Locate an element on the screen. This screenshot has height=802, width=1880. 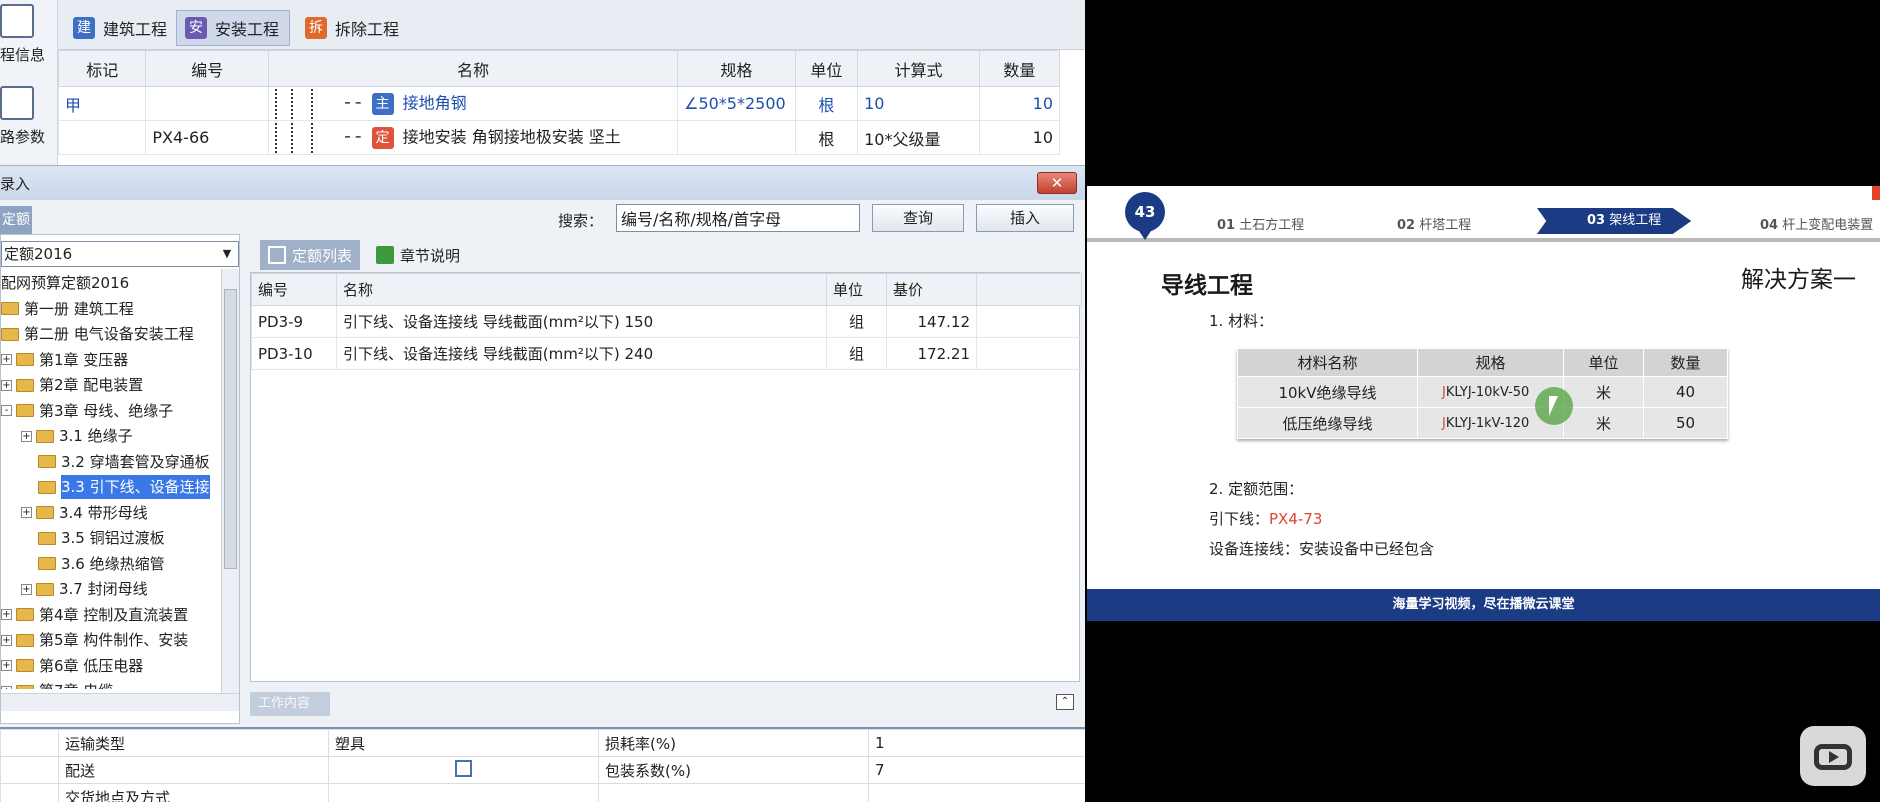
cell-spec: ∠50*5*2500 is located at coordinates (736, 103).